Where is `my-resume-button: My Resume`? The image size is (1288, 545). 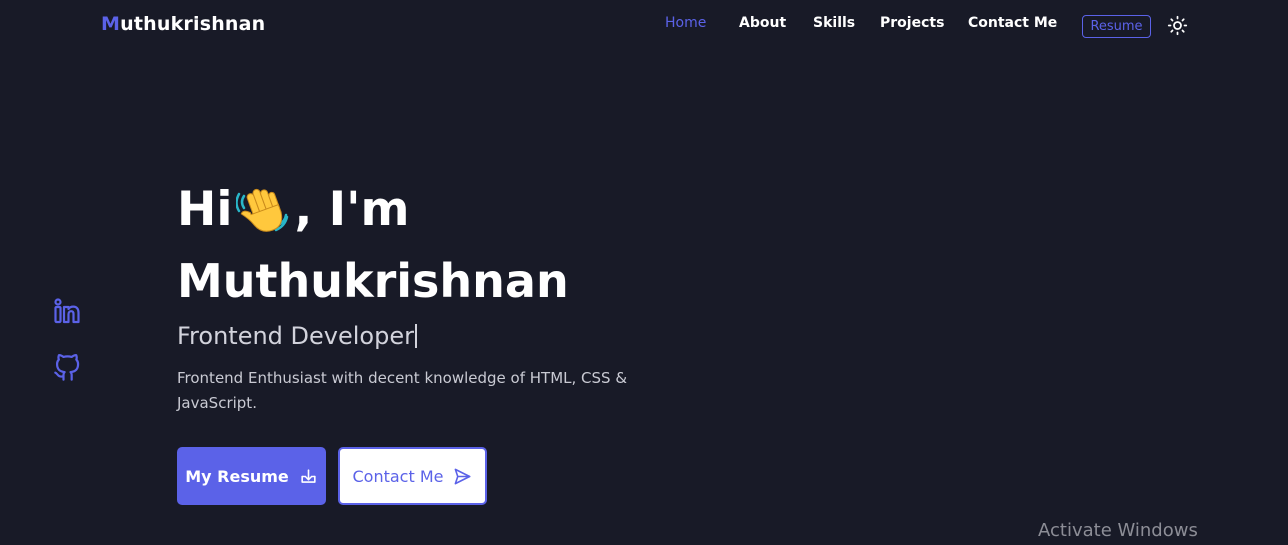
my-resume-button: My Resume is located at coordinates (251, 476).